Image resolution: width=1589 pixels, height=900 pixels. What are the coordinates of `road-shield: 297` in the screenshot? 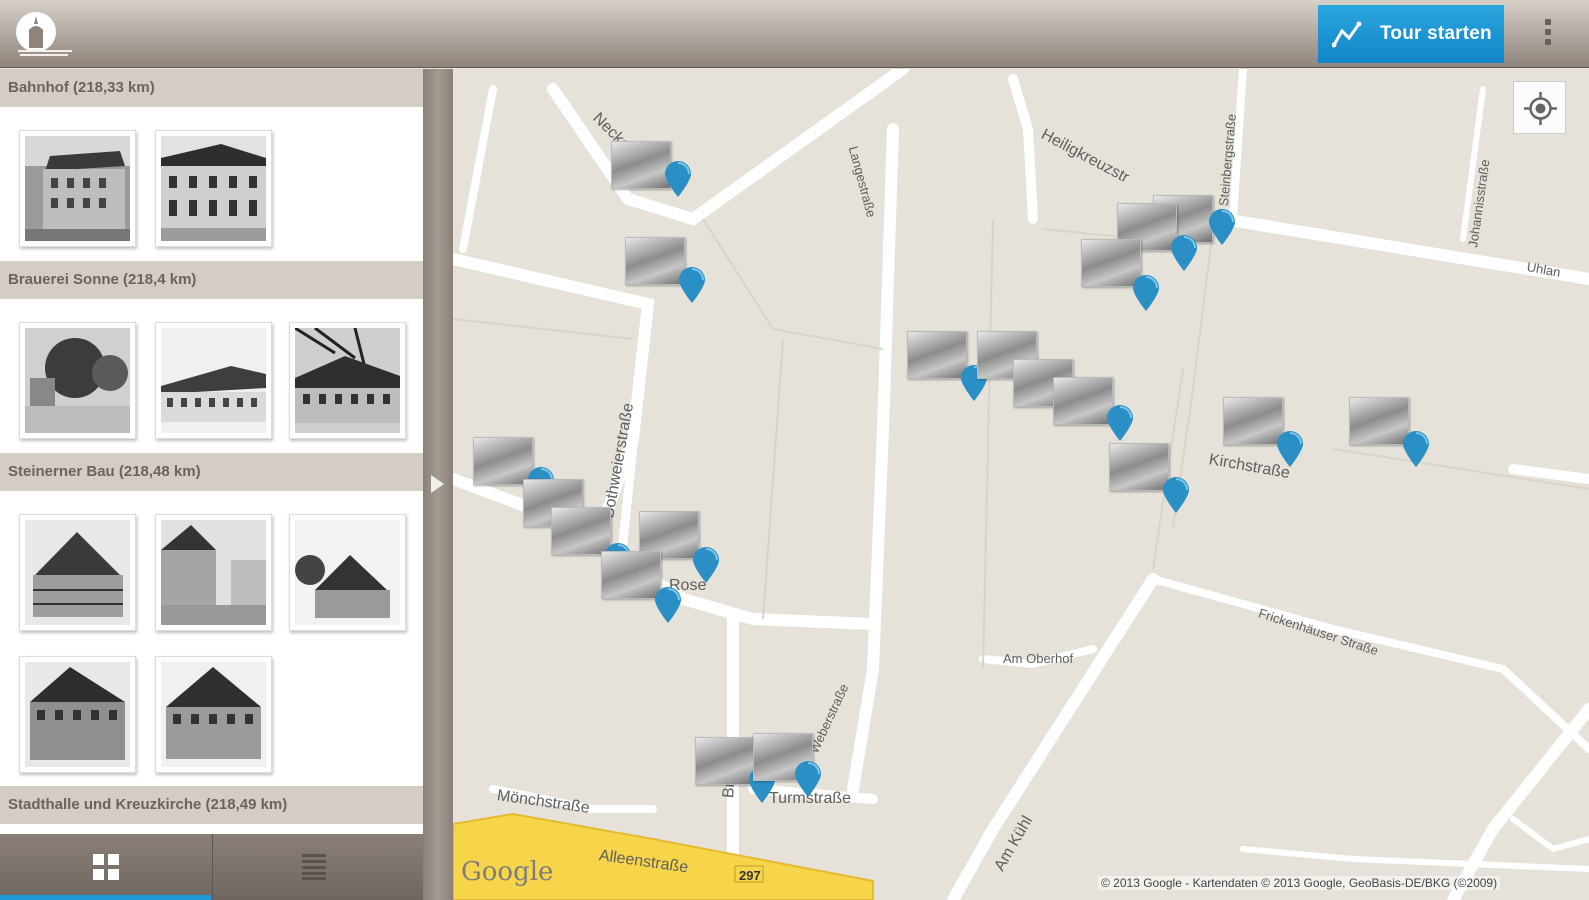 It's located at (750, 875).